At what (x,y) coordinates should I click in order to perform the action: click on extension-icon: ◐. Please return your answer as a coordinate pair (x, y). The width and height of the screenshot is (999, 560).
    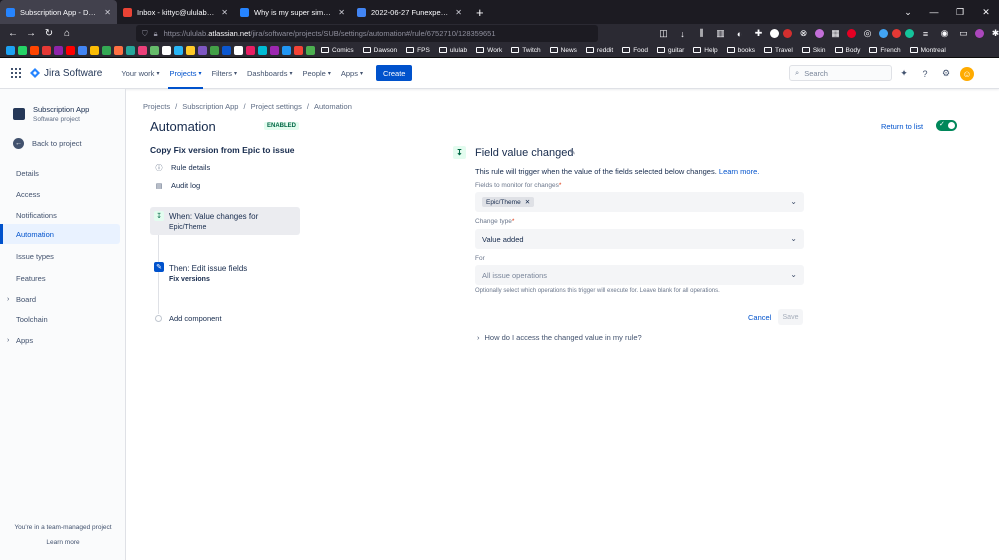
    Looking at the image, I should click on (739, 33).